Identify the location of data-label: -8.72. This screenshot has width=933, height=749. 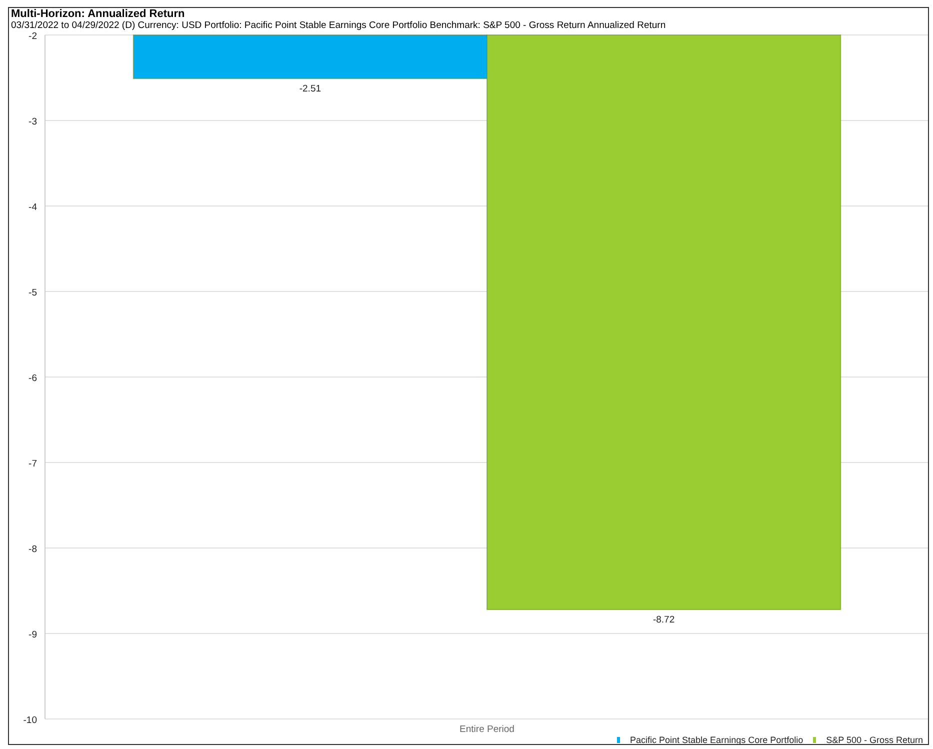
(663, 620).